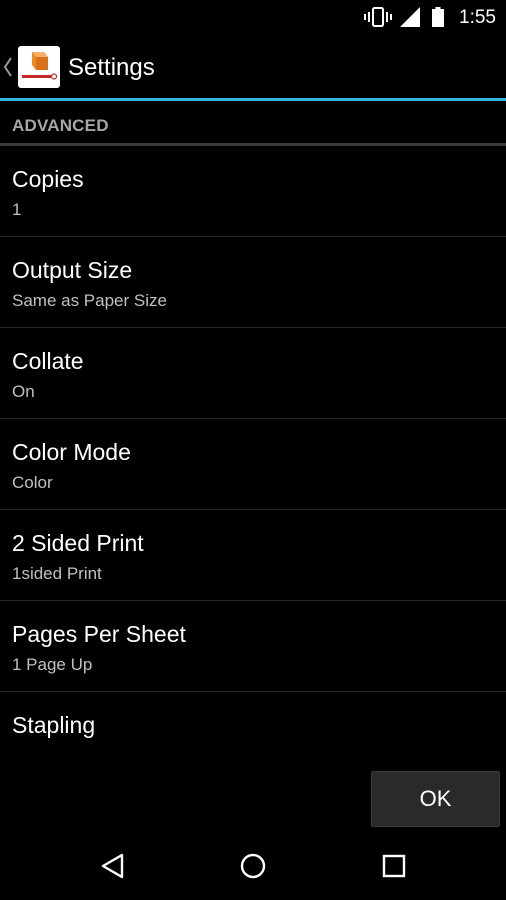 This screenshot has height=900, width=506. What do you see at coordinates (253, 191) in the screenshot?
I see `setting-copies: Copies 1` at bounding box center [253, 191].